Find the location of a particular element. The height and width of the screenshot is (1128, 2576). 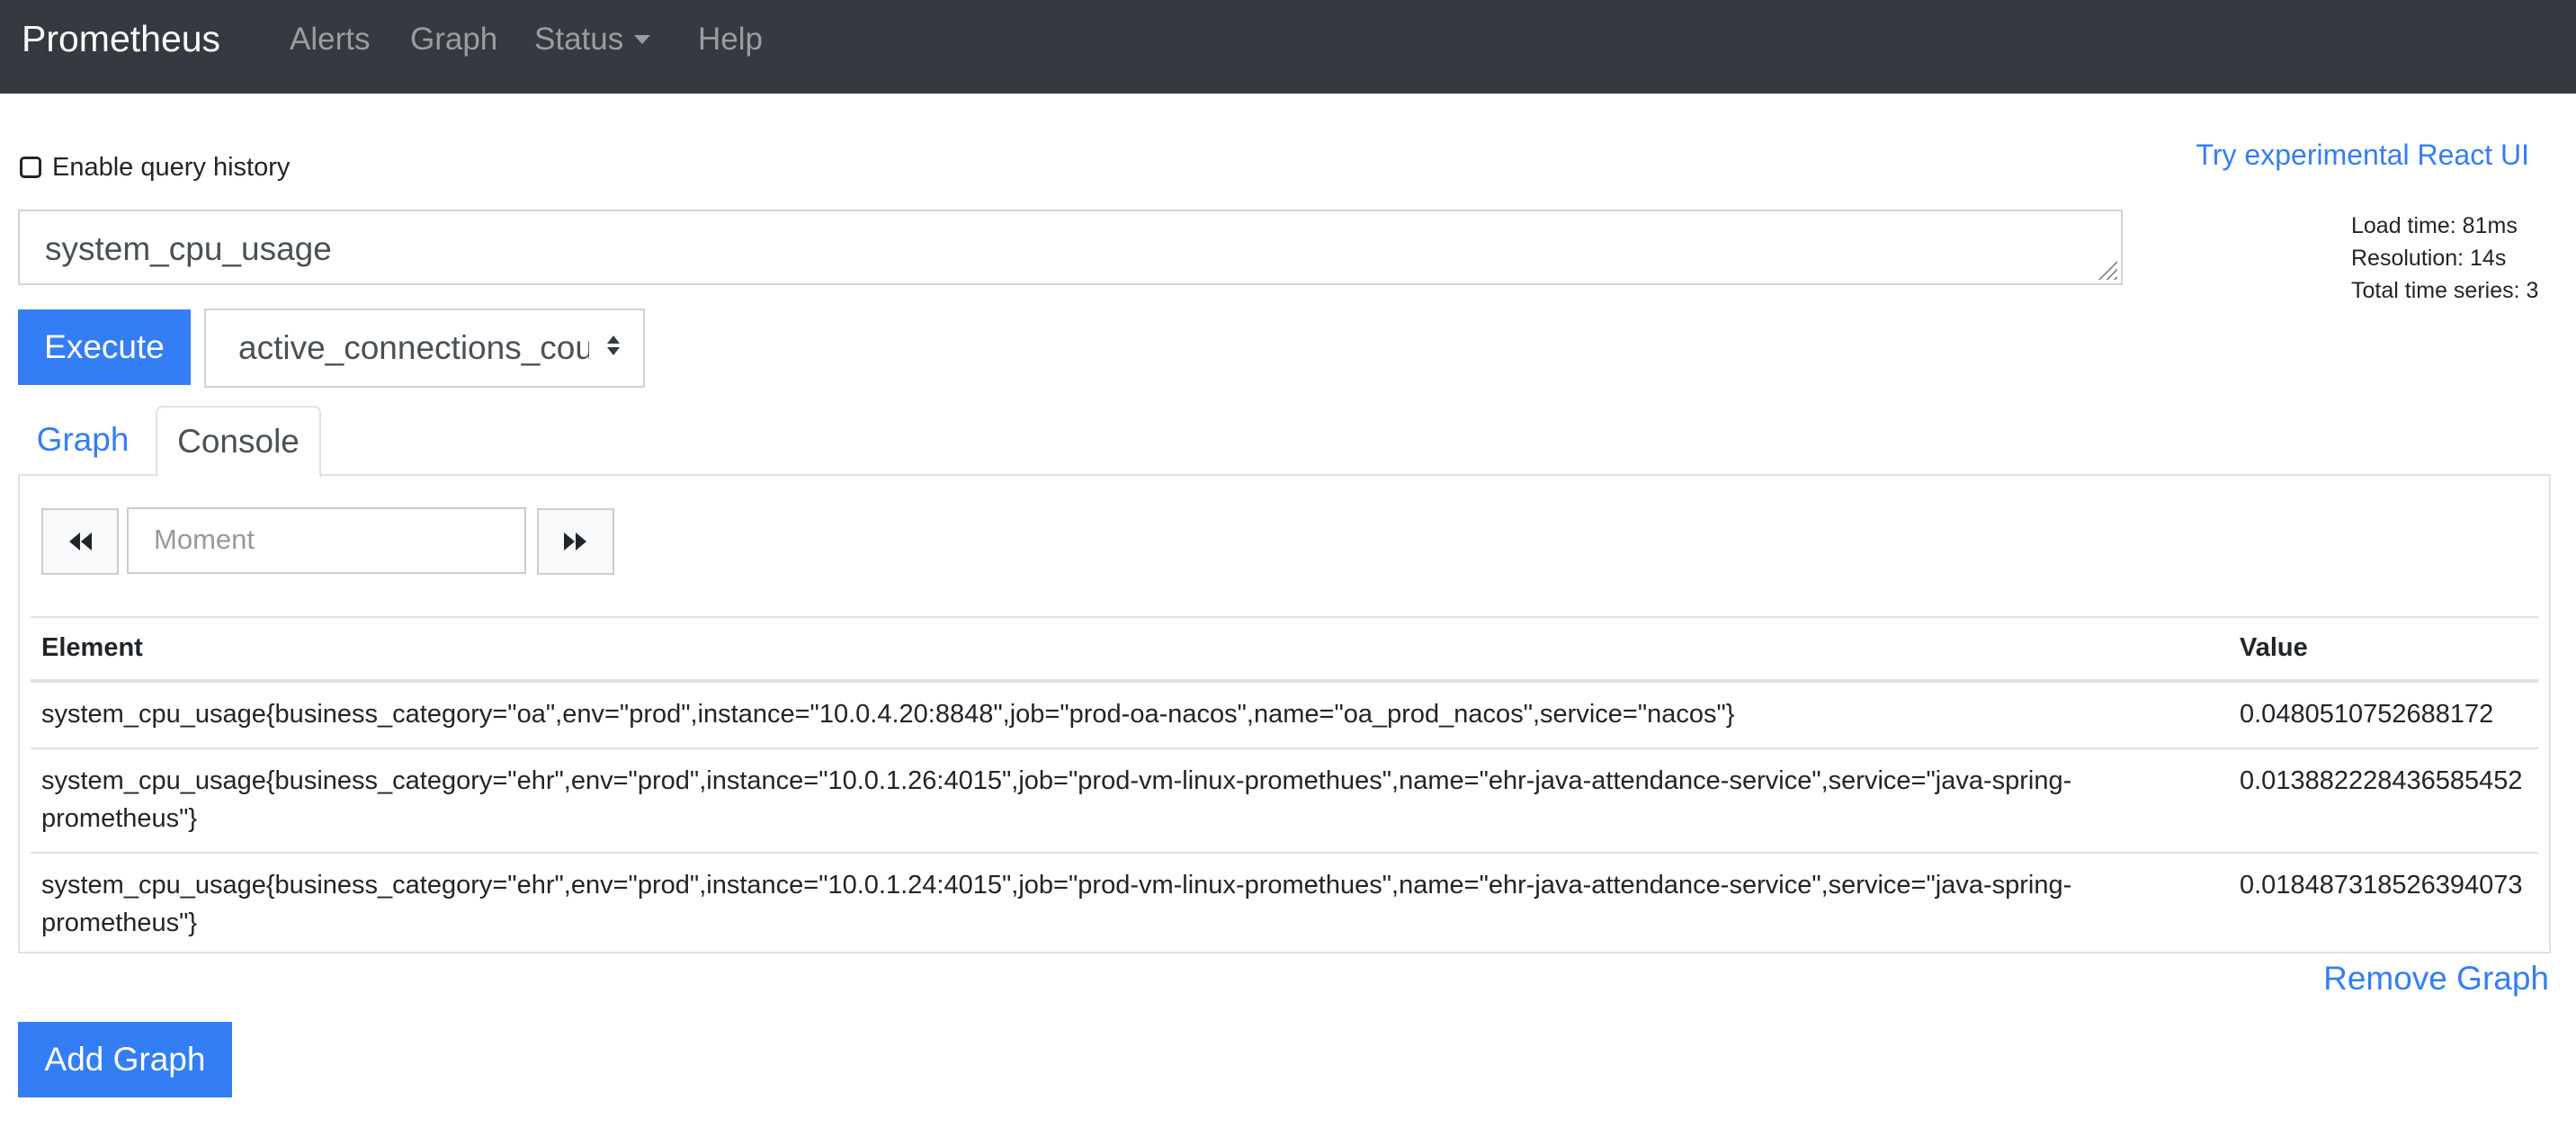

total-time-series: Total time series: 3 is located at coordinates (2445, 290).